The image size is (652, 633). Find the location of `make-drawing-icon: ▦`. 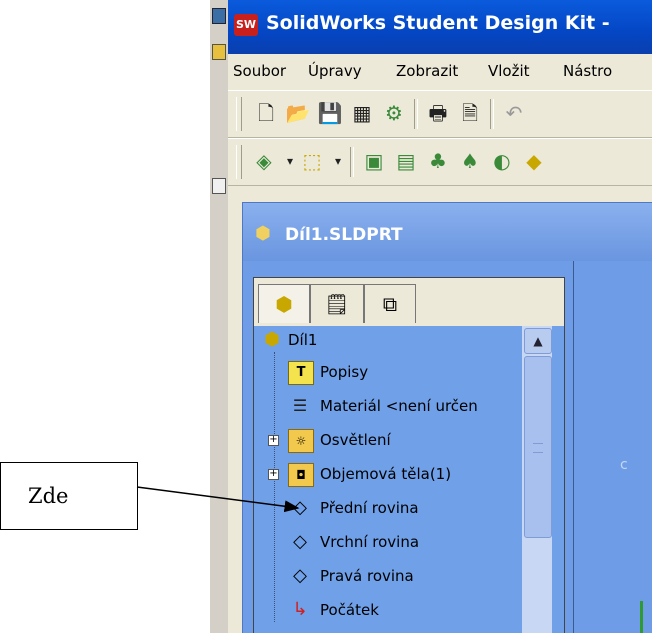

make-drawing-icon: ▦ is located at coordinates (362, 113).